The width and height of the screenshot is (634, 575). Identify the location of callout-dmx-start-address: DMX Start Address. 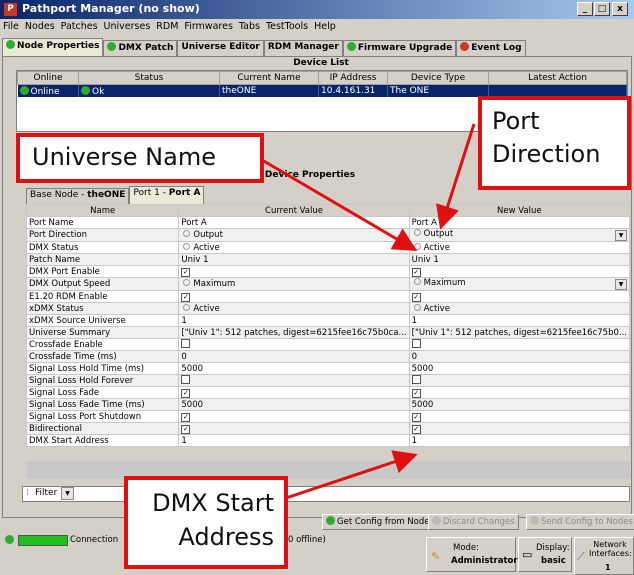
(206, 522).